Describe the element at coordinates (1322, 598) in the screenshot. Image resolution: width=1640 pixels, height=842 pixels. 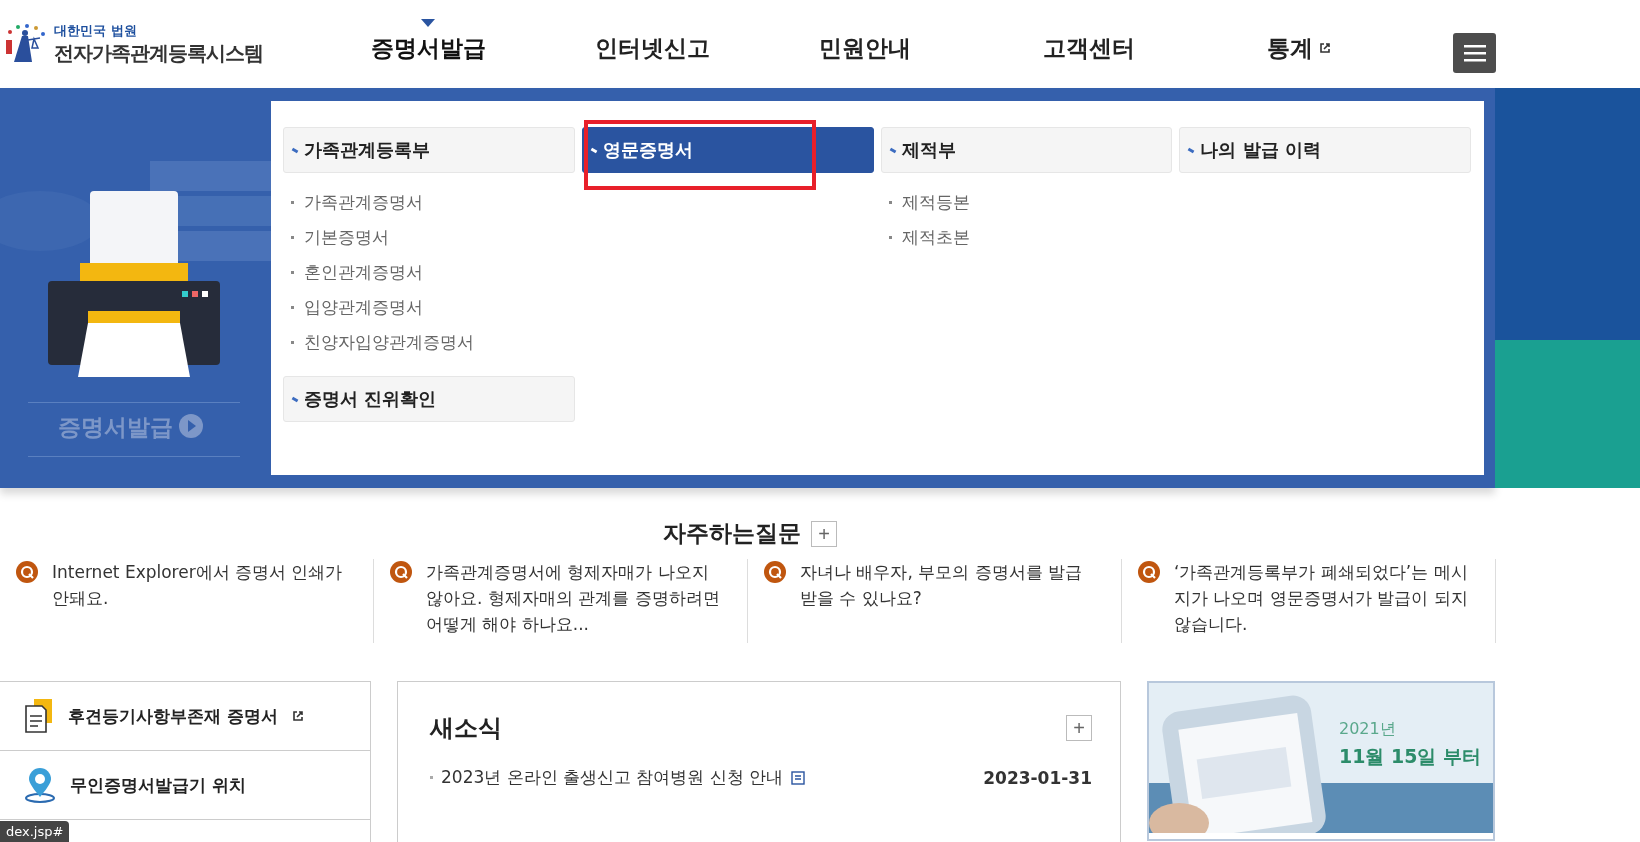
I see `faq-link: ‘가족관계등록부가 폐쇄되었다’는 메시지가 나오며 영문증명서가 발급이 되지 않습니다.` at that location.